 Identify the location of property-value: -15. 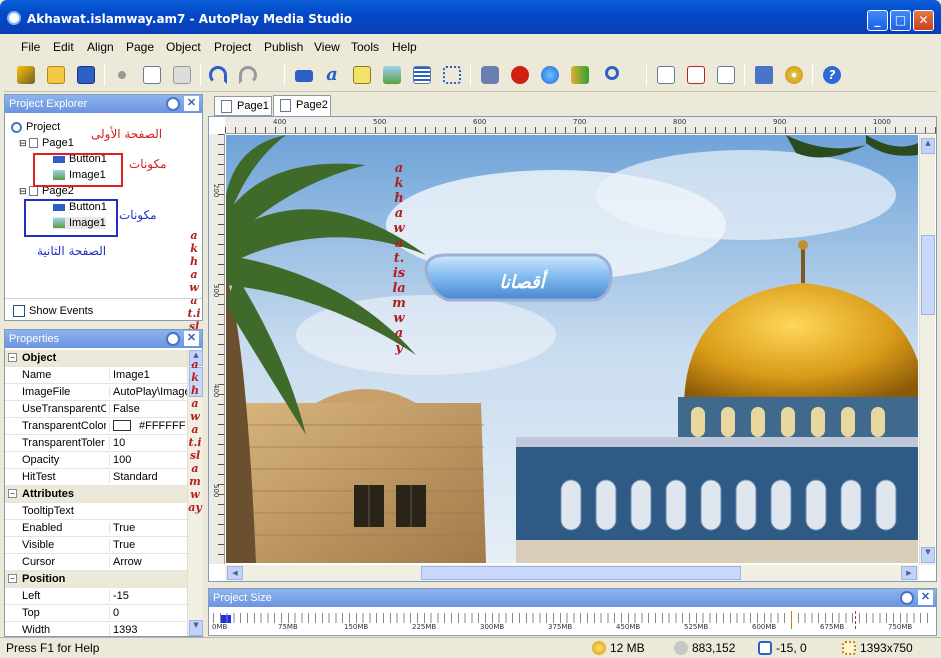
(148, 596).